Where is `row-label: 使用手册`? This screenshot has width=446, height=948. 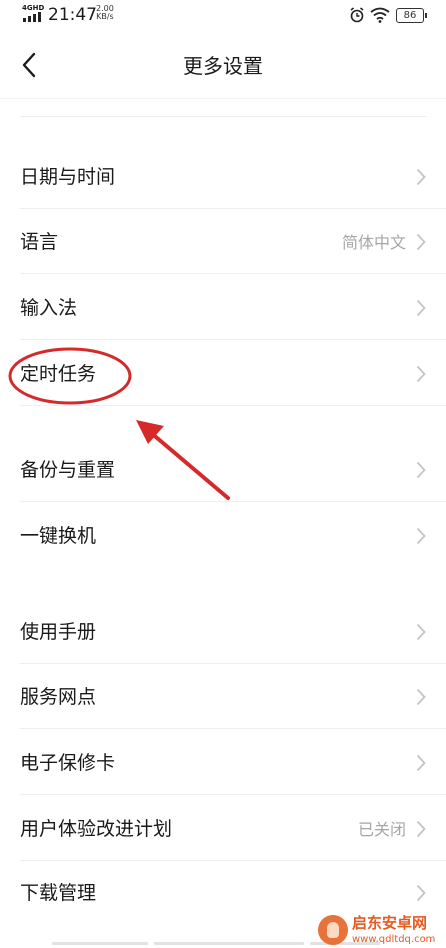 row-label: 使用手册 is located at coordinates (58, 632).